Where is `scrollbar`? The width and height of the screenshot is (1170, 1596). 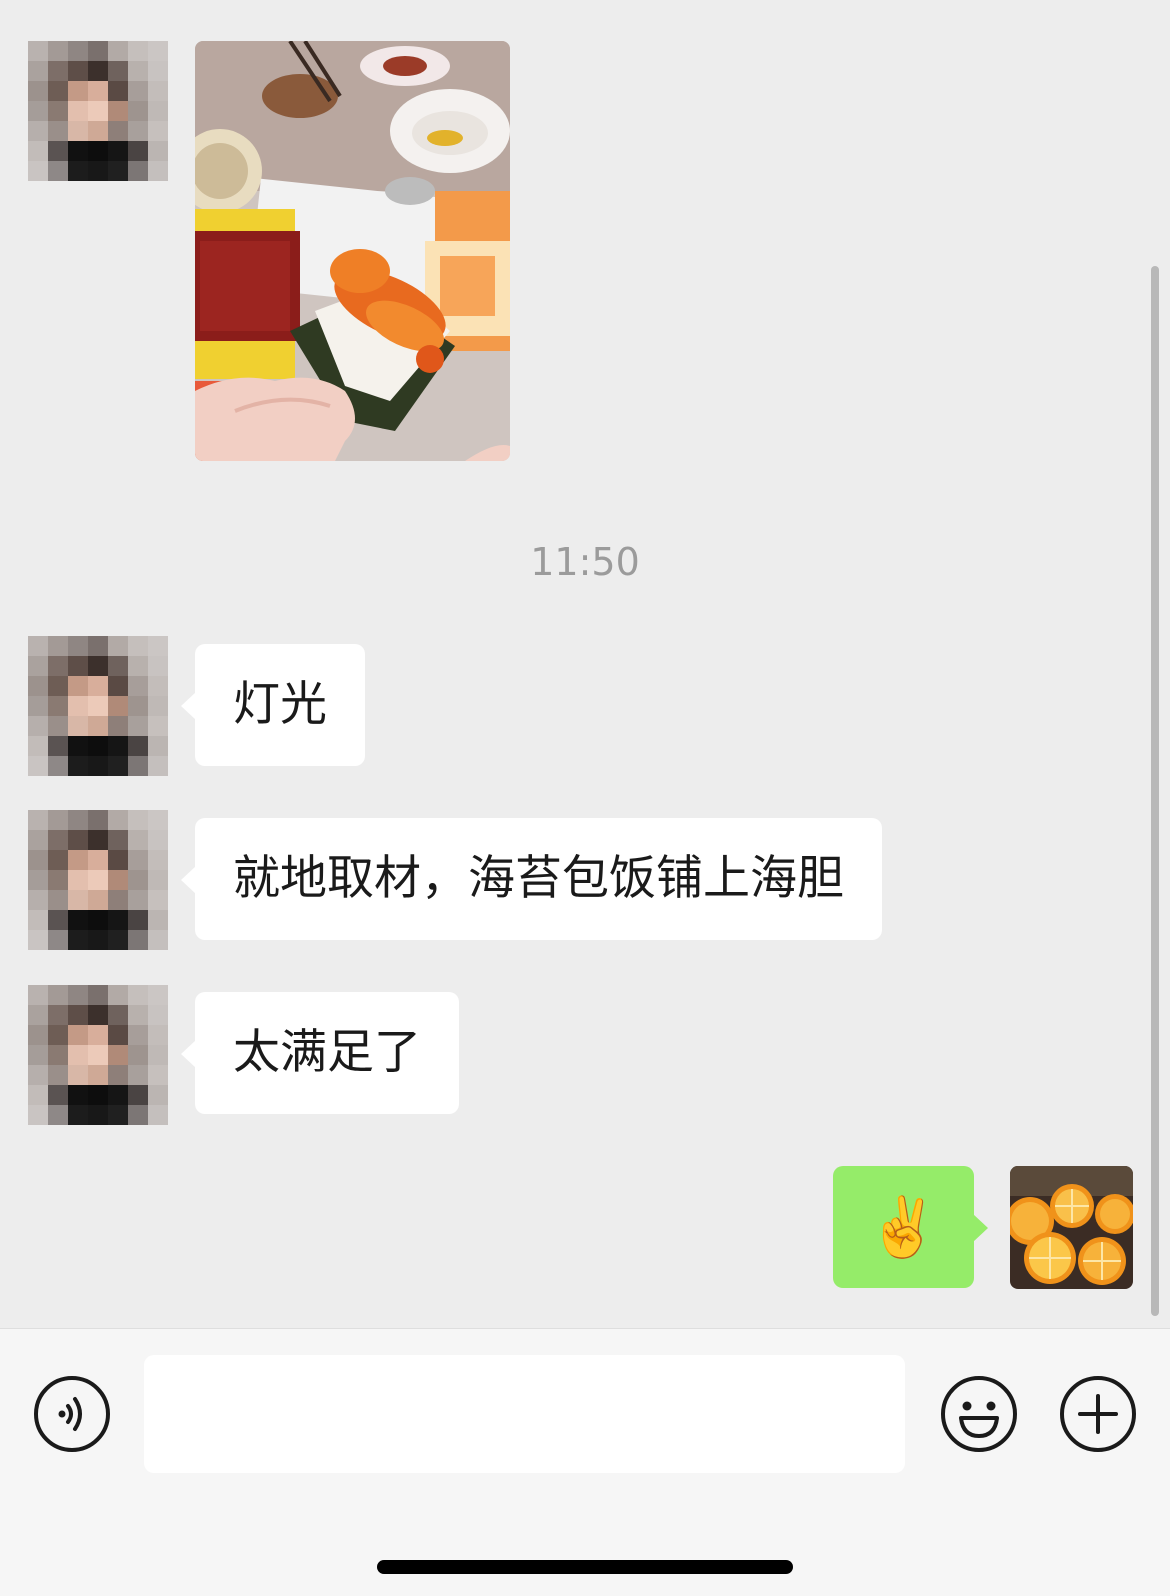
scrollbar is located at coordinates (1155, 791).